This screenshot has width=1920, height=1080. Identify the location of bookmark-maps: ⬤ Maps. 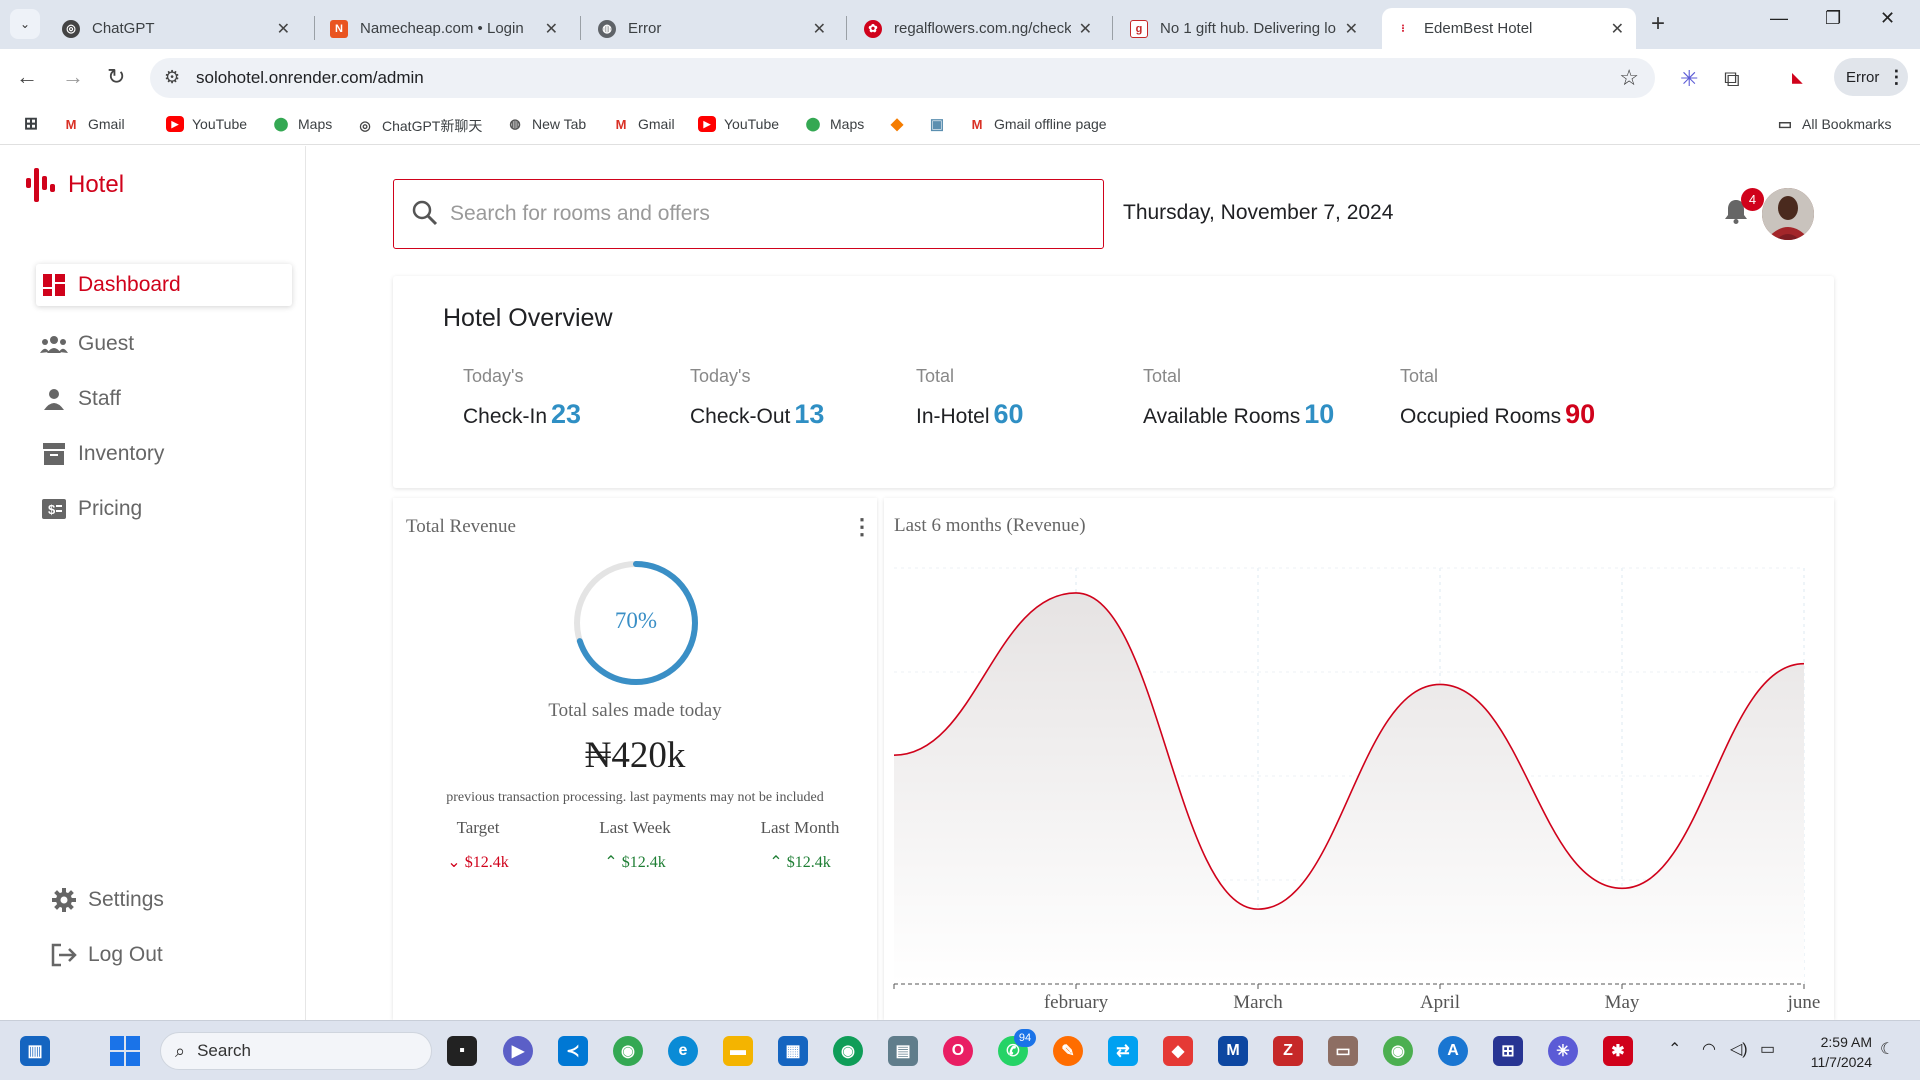
(302, 124).